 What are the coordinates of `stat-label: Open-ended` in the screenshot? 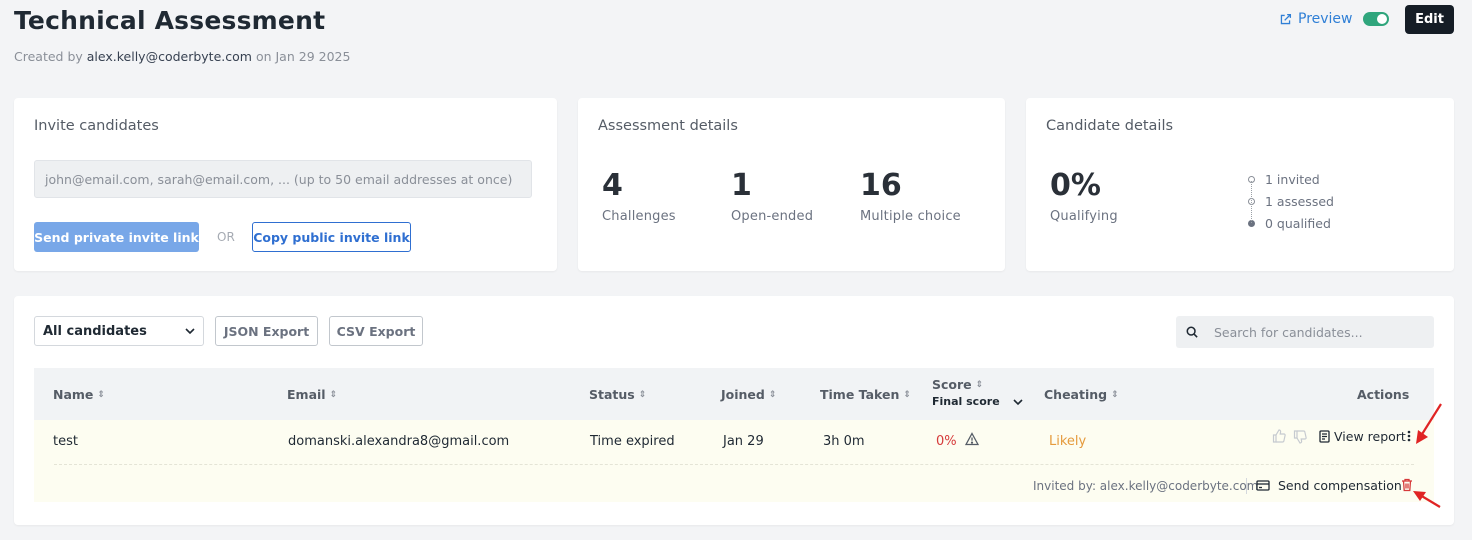 It's located at (772, 216).